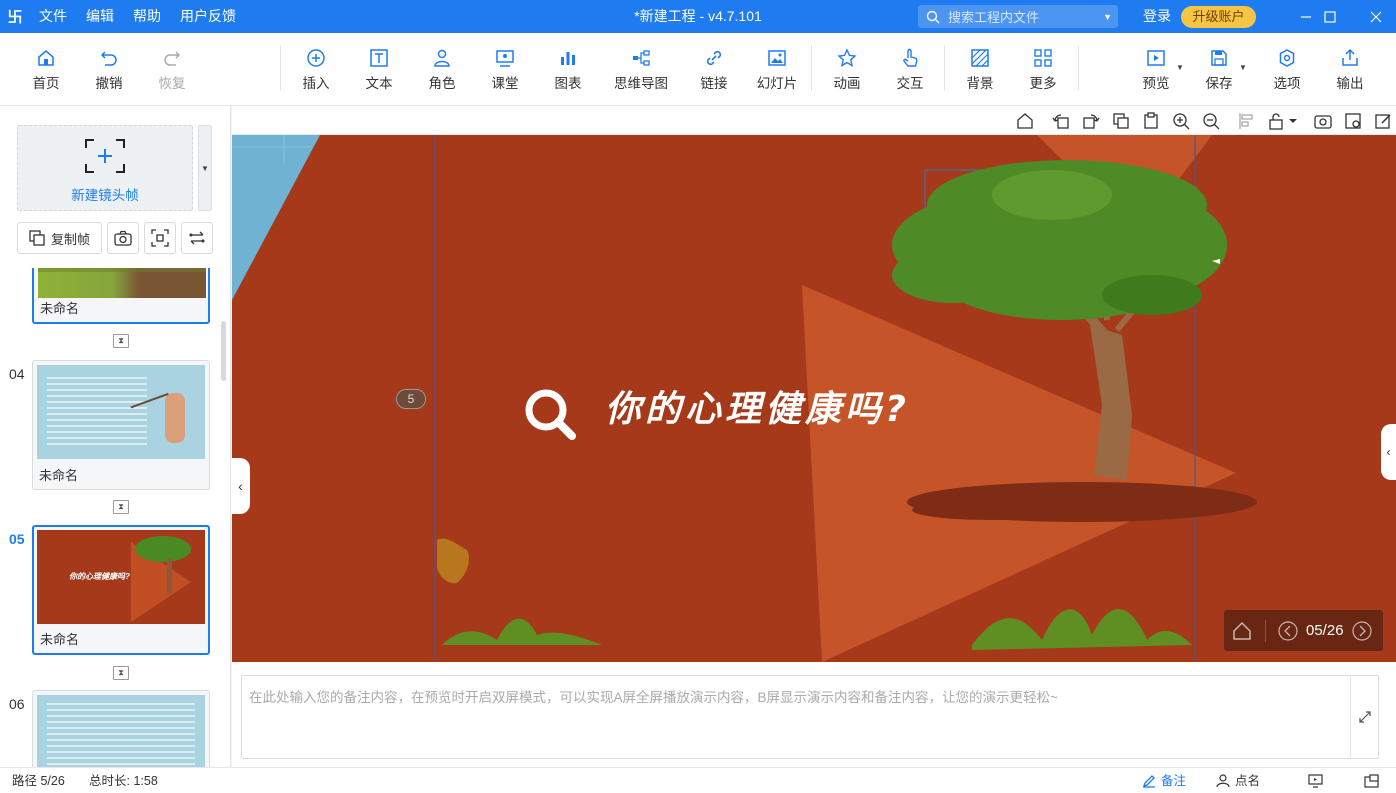 This screenshot has width=1396, height=793. I want to click on slide-title: 你的心理健康吗?, so click(757, 406).